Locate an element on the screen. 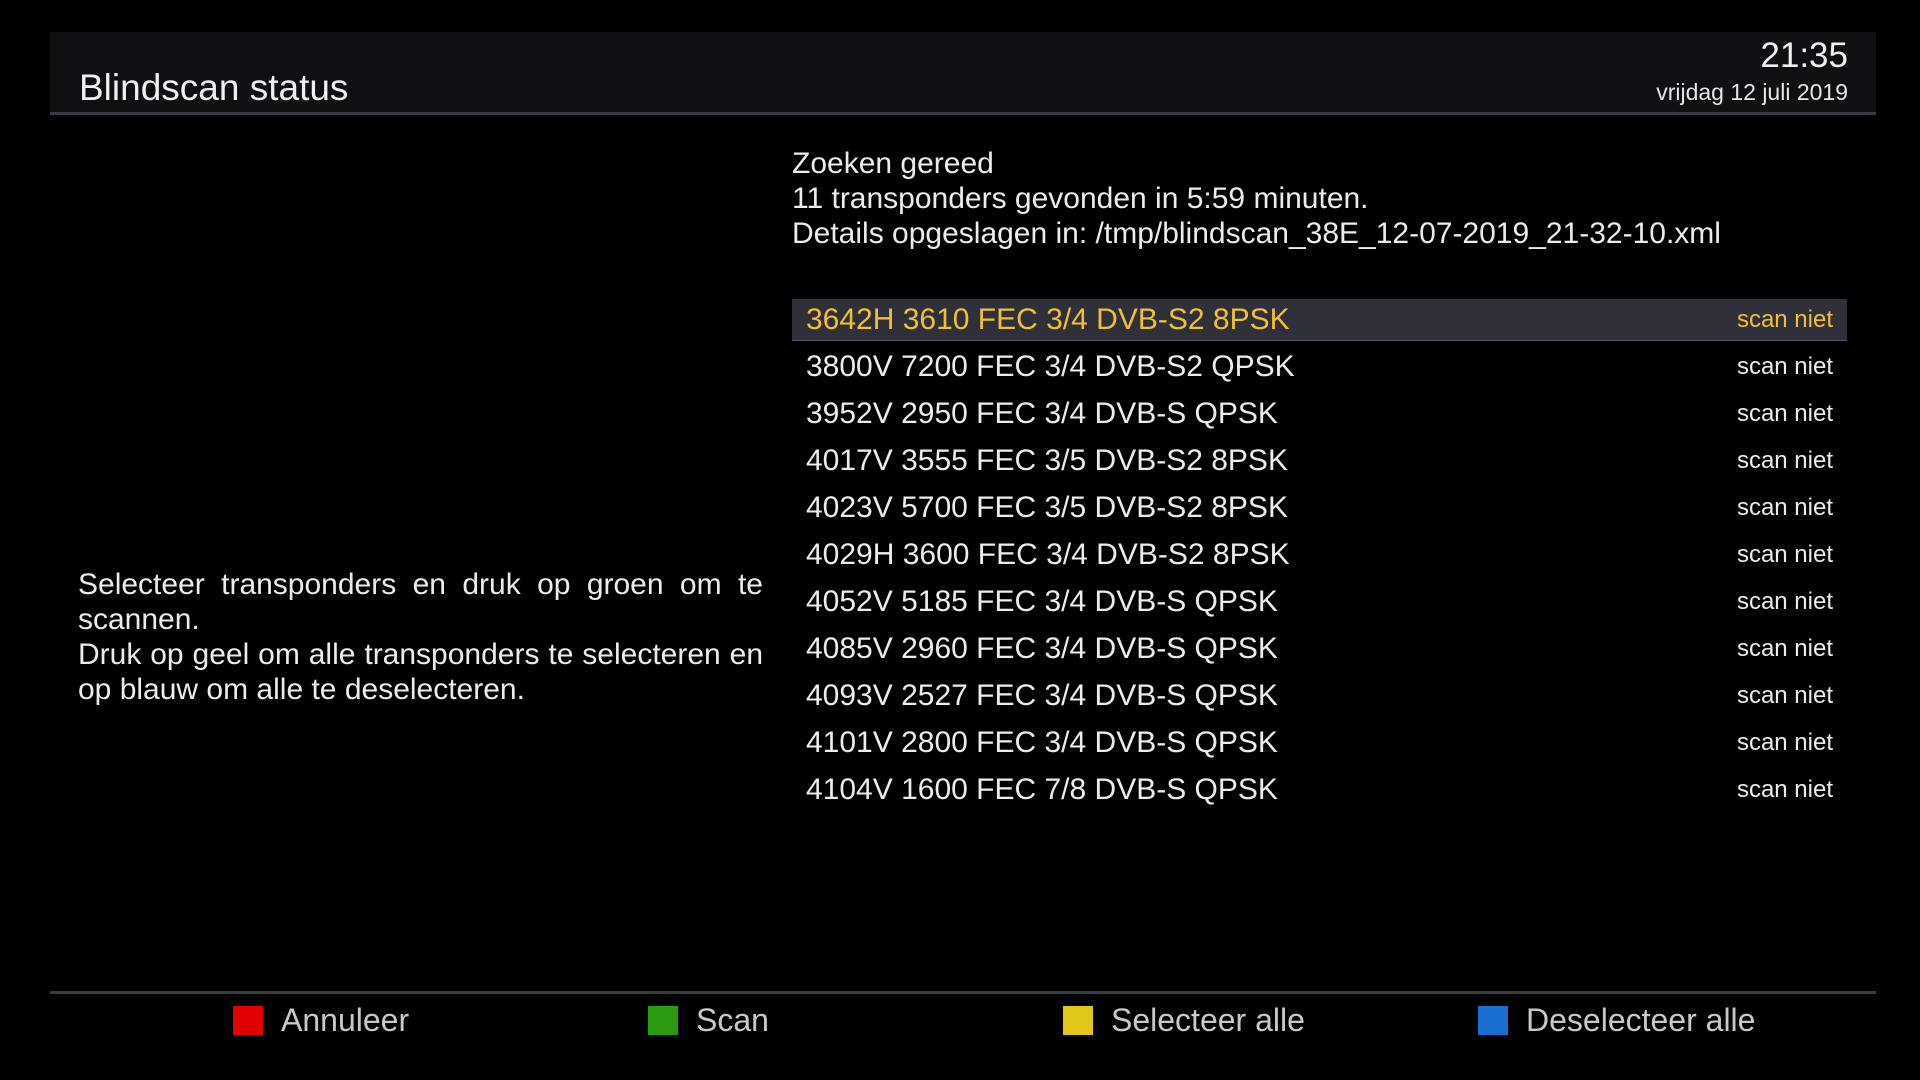 The image size is (1920, 1080). transponder-row: 4017V 3555 FEC 3/5 DVB-S2 8PSK scan niet is located at coordinates (1319, 463).